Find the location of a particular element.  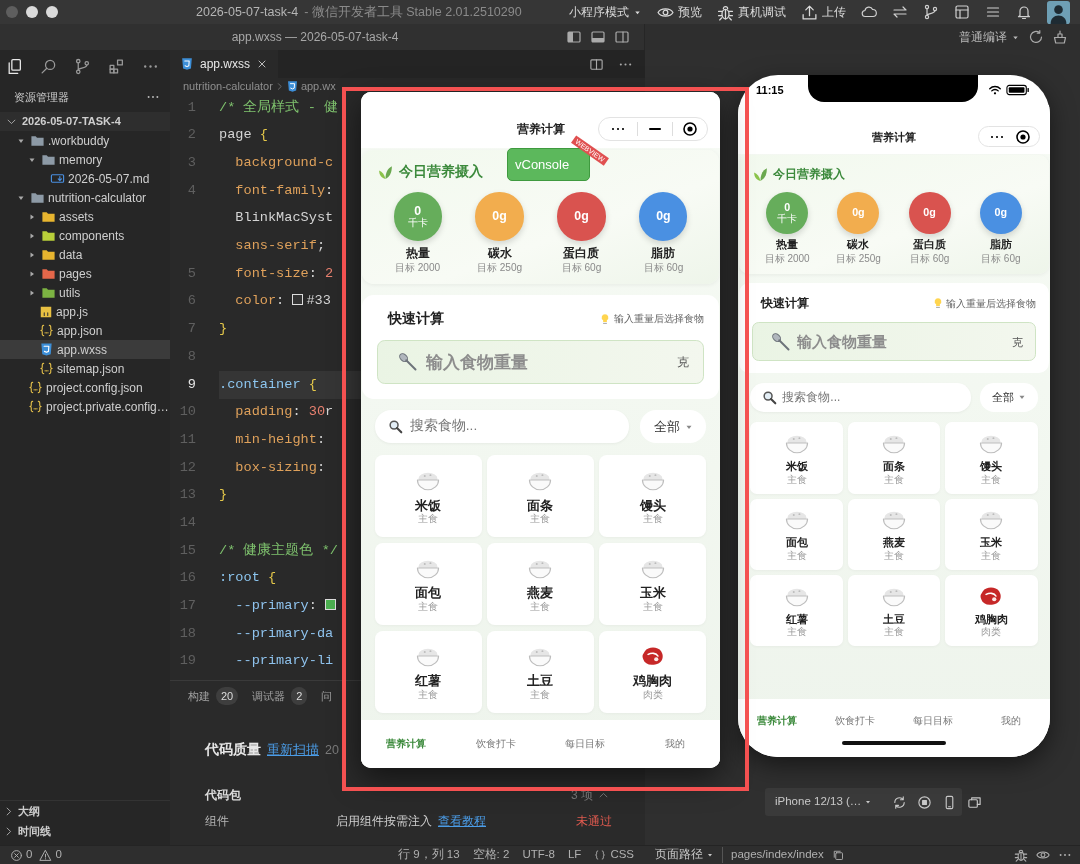

windows-icon is located at coordinates (975, 802).